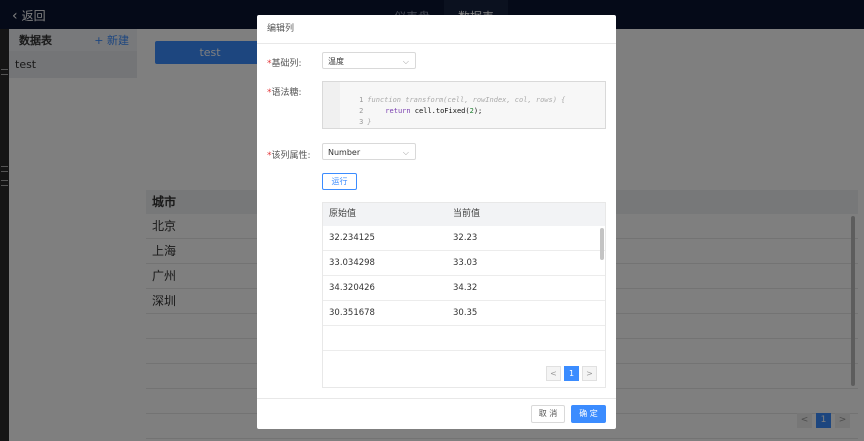  I want to click on current-value: 32.23, so click(465, 238).